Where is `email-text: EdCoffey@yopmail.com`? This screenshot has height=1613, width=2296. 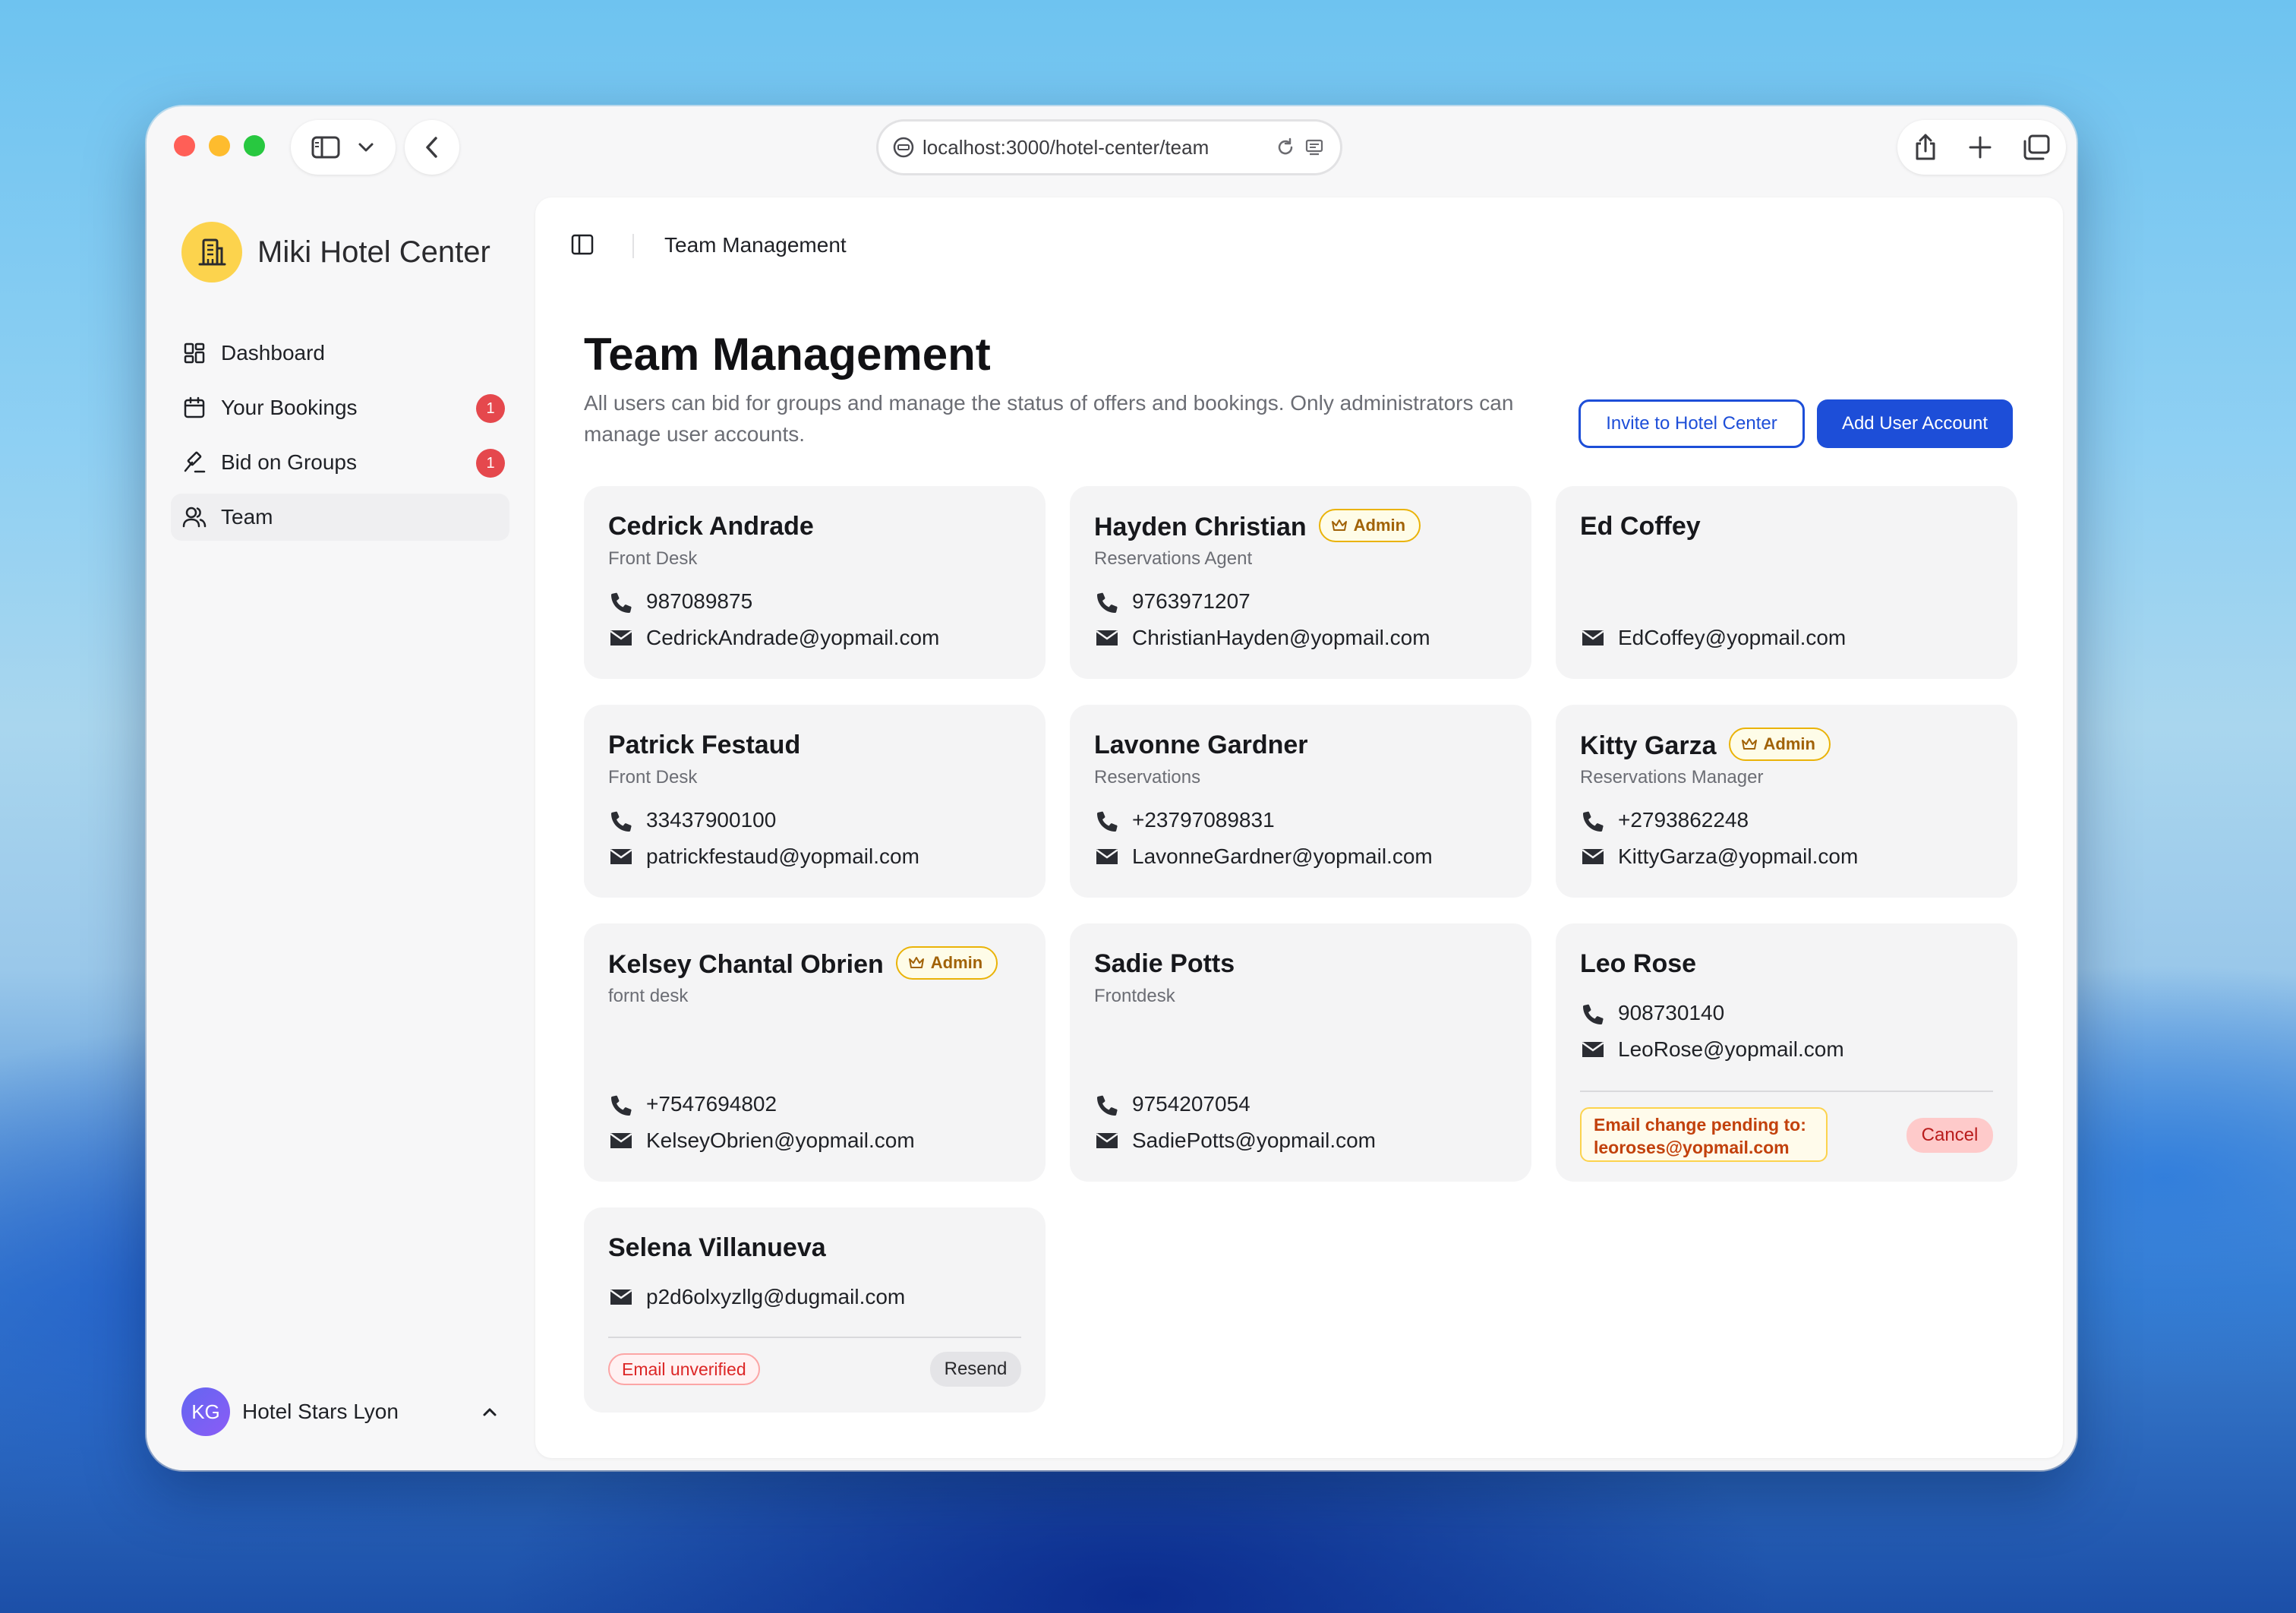
email-text: EdCoffey@yopmail.com is located at coordinates (1733, 637).